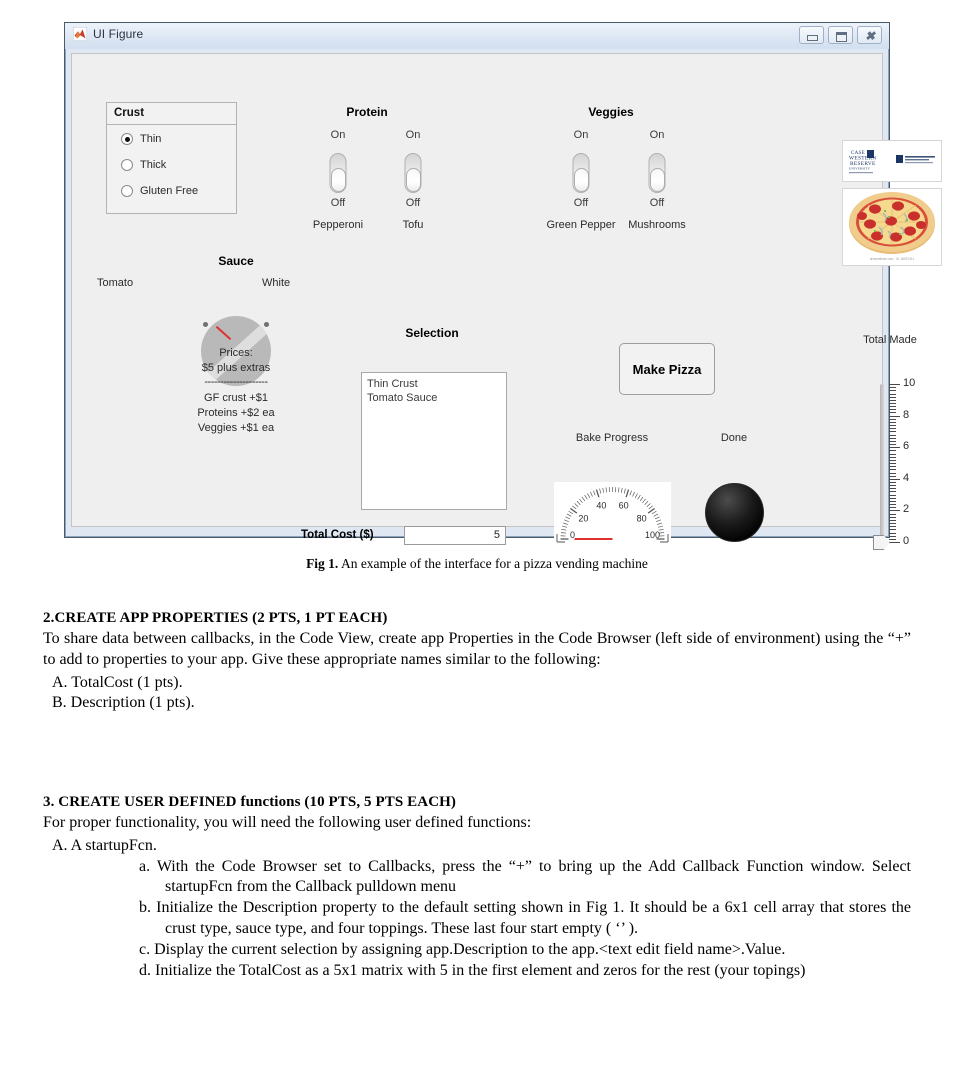  Describe the element at coordinates (812, 38) in the screenshot. I see `minimize-icon` at that location.